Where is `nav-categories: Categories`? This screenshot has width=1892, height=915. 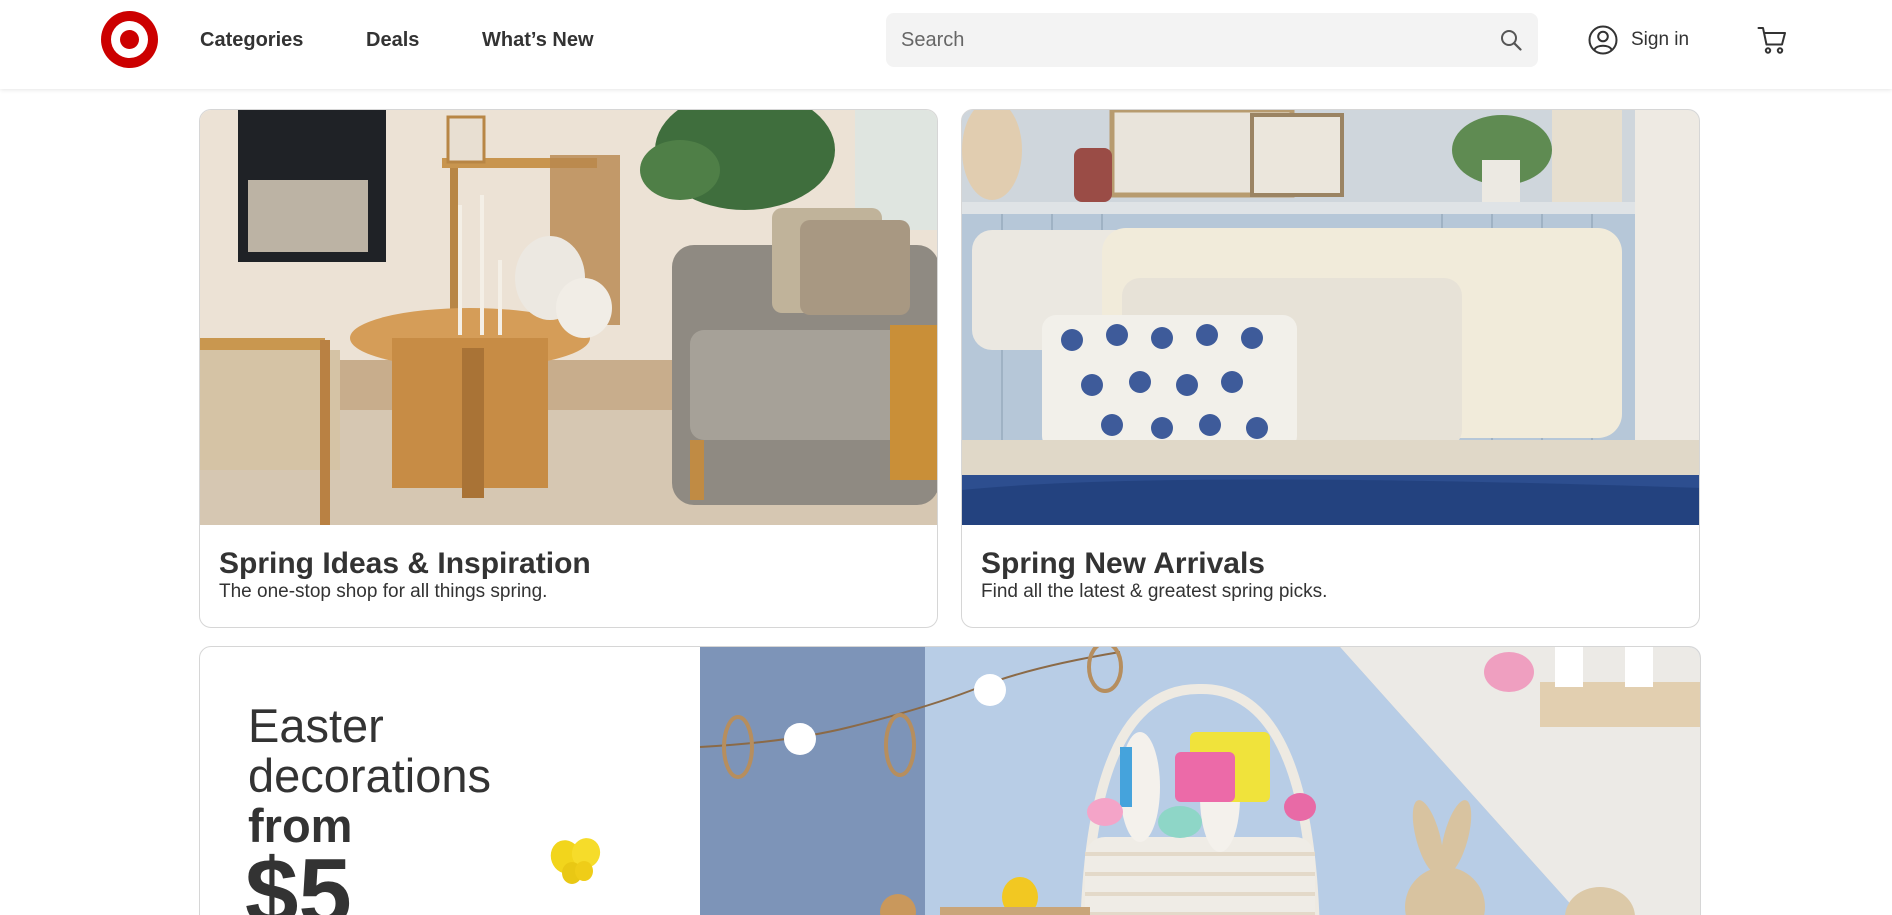
nav-categories: Categories is located at coordinates (251, 40).